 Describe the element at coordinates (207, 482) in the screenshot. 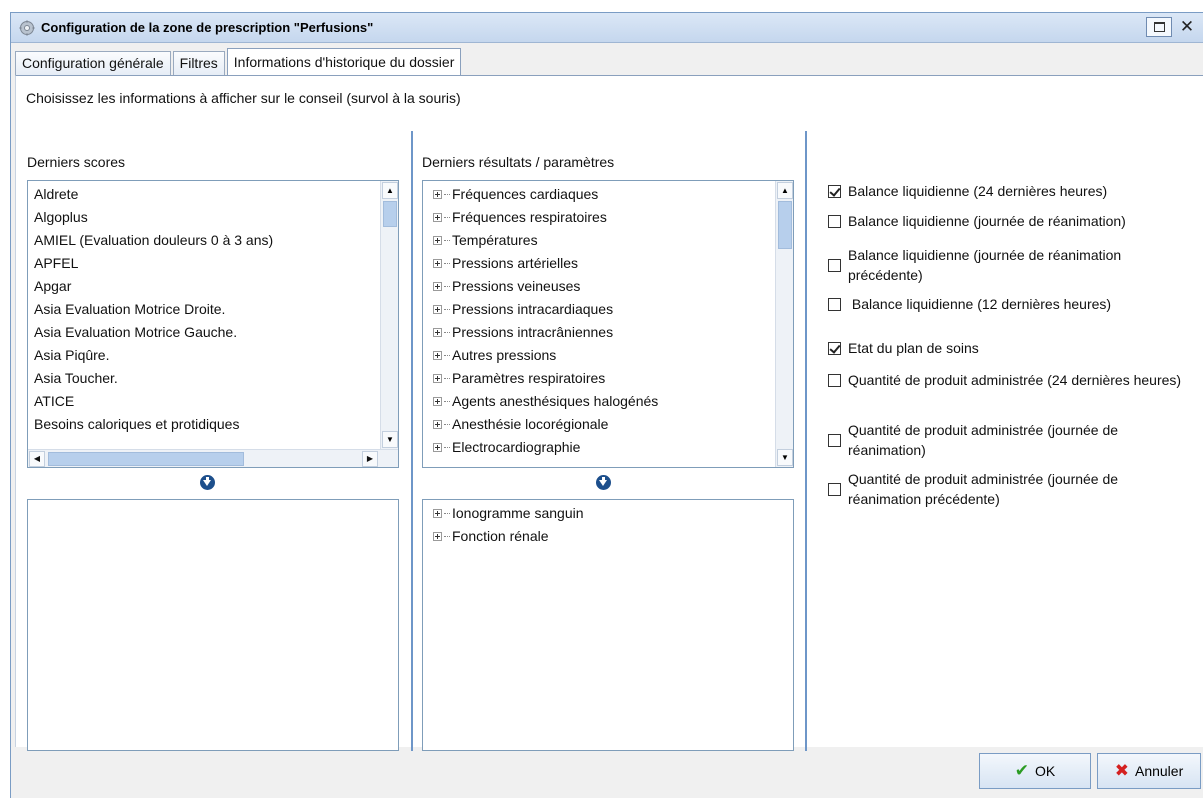

I see `add-score-down-icon` at that location.